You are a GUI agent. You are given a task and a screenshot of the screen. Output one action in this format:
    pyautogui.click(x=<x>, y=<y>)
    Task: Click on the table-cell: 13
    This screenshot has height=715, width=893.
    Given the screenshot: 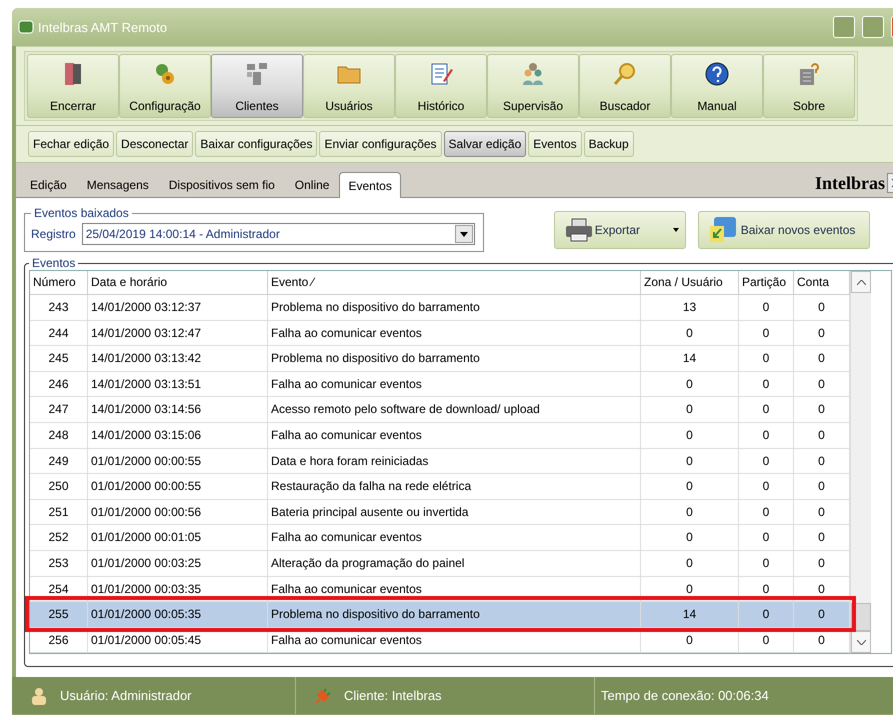 What is the action you would take?
    pyautogui.click(x=690, y=308)
    